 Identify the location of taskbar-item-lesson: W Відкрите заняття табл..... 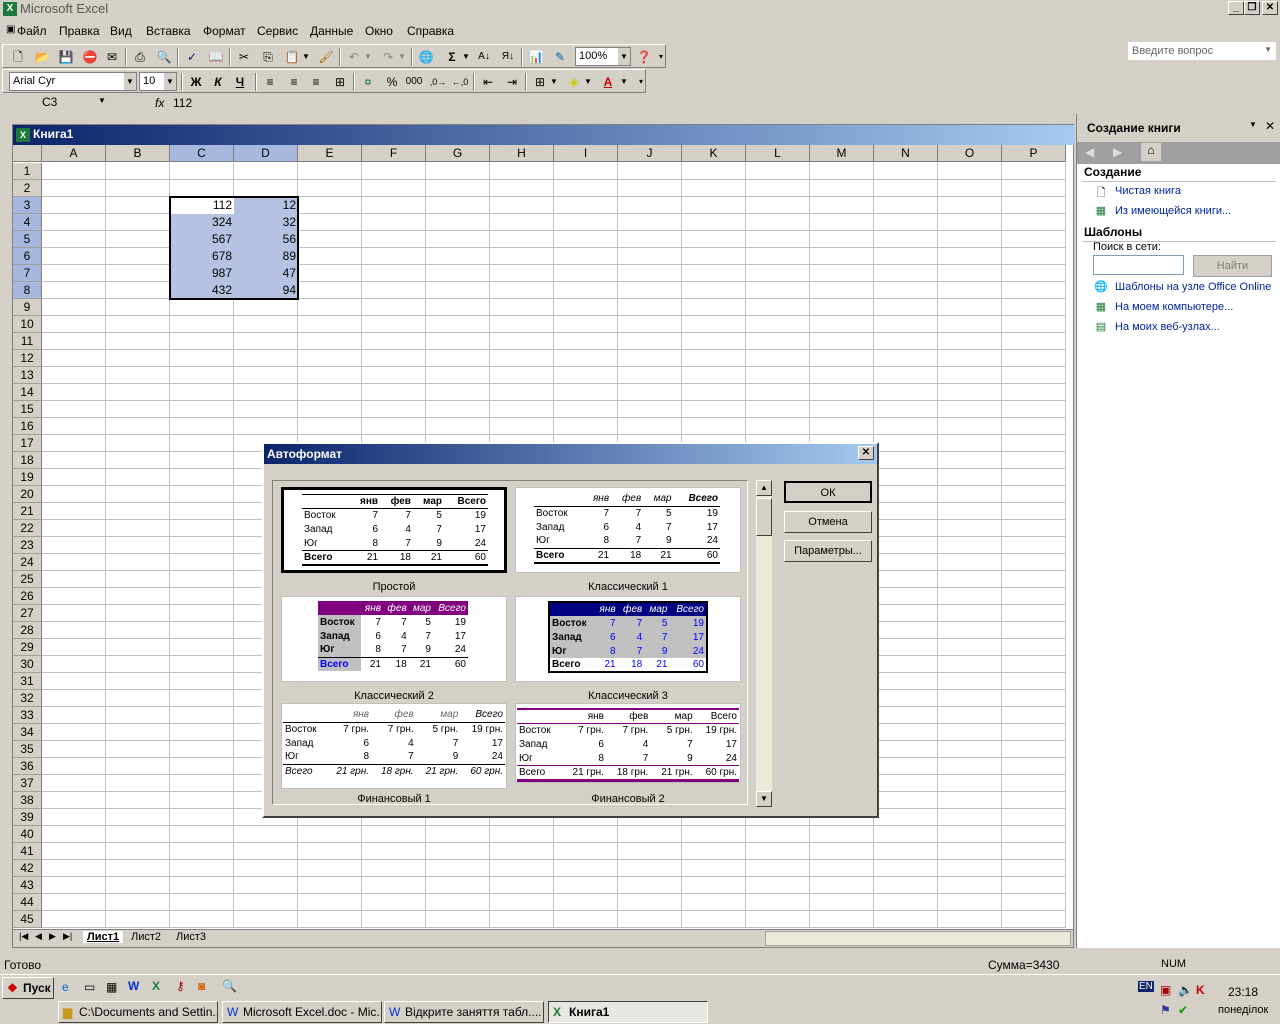
(464, 1012).